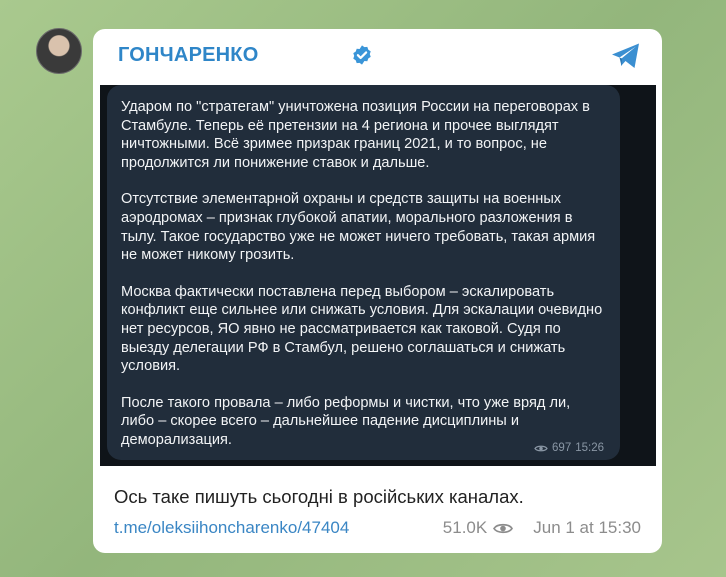  Describe the element at coordinates (59, 51) in the screenshot. I see `channel-avatar` at that location.